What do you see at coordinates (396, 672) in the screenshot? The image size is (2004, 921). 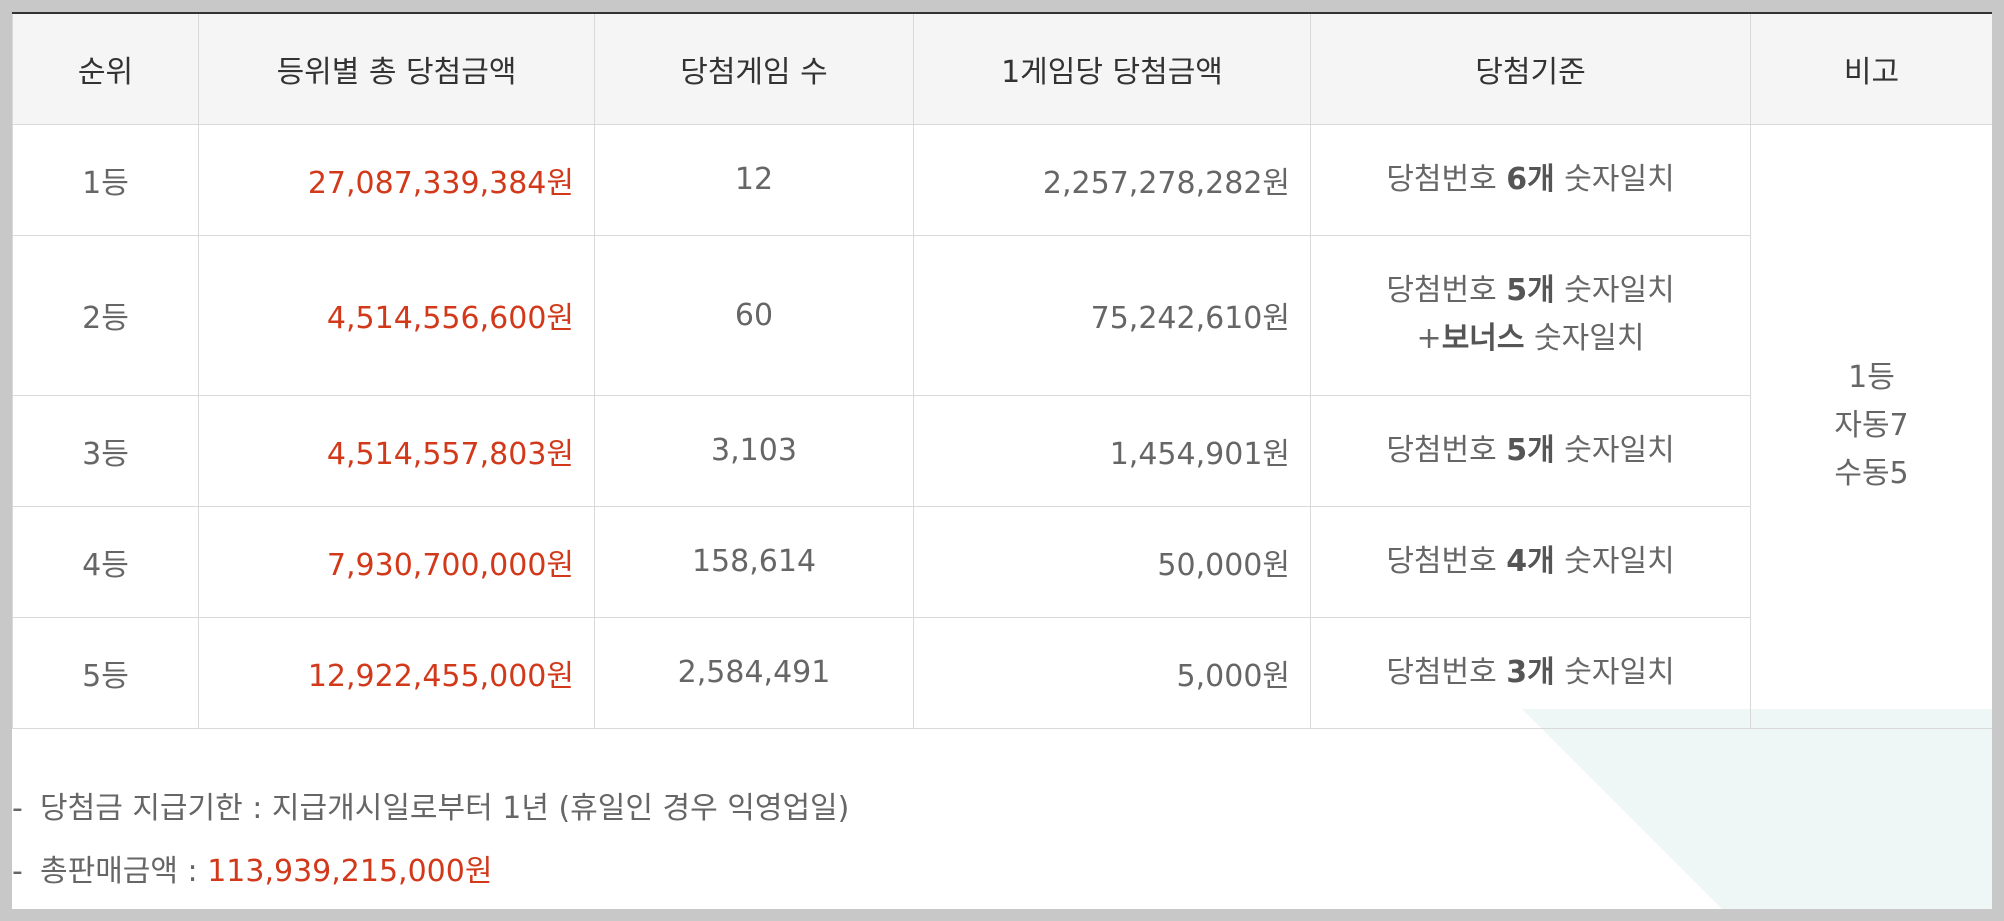 I see `total-prize-cell: 12,922,455,000원` at bounding box center [396, 672].